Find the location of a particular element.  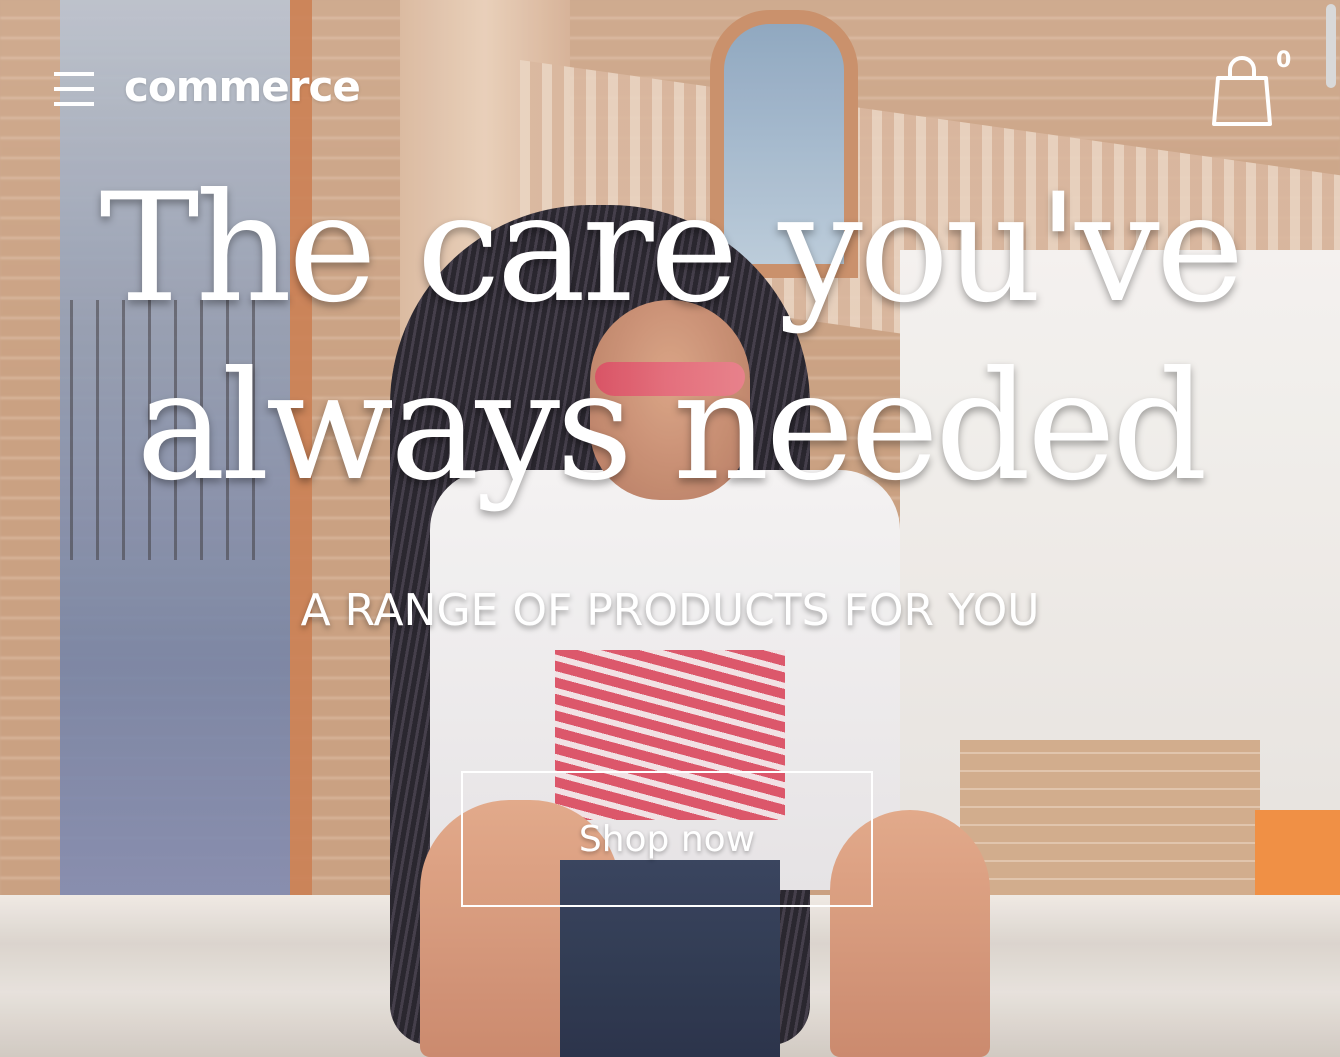

scrollbar is located at coordinates (1331, 50).